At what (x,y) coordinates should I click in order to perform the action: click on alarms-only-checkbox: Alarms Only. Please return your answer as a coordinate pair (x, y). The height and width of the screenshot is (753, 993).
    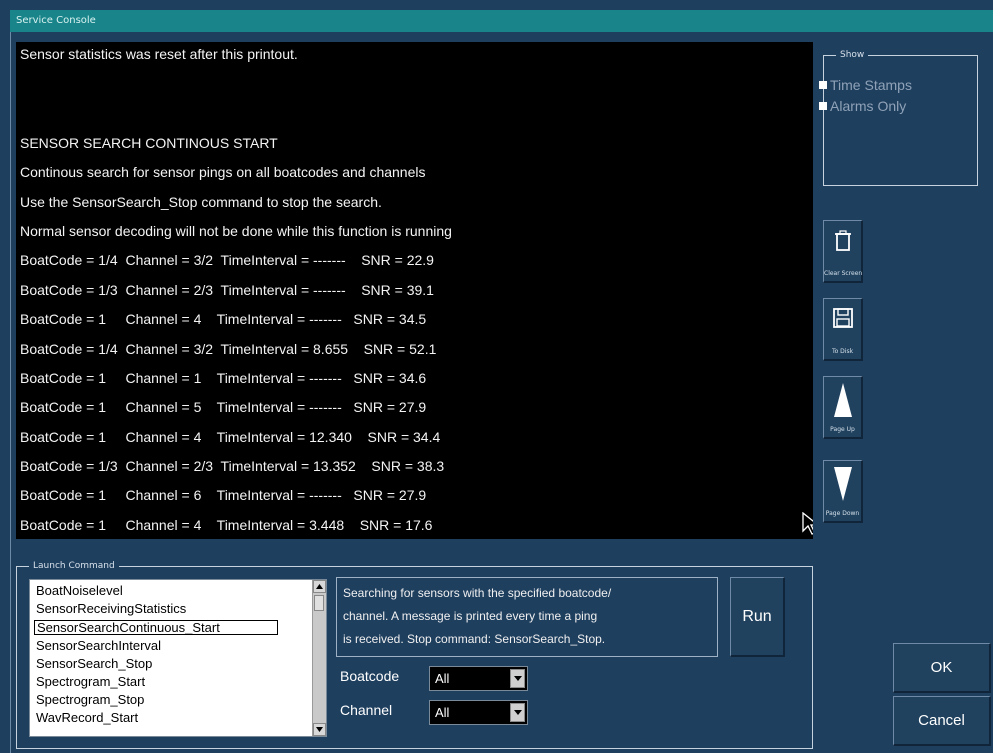
    Looking at the image, I should click on (862, 106).